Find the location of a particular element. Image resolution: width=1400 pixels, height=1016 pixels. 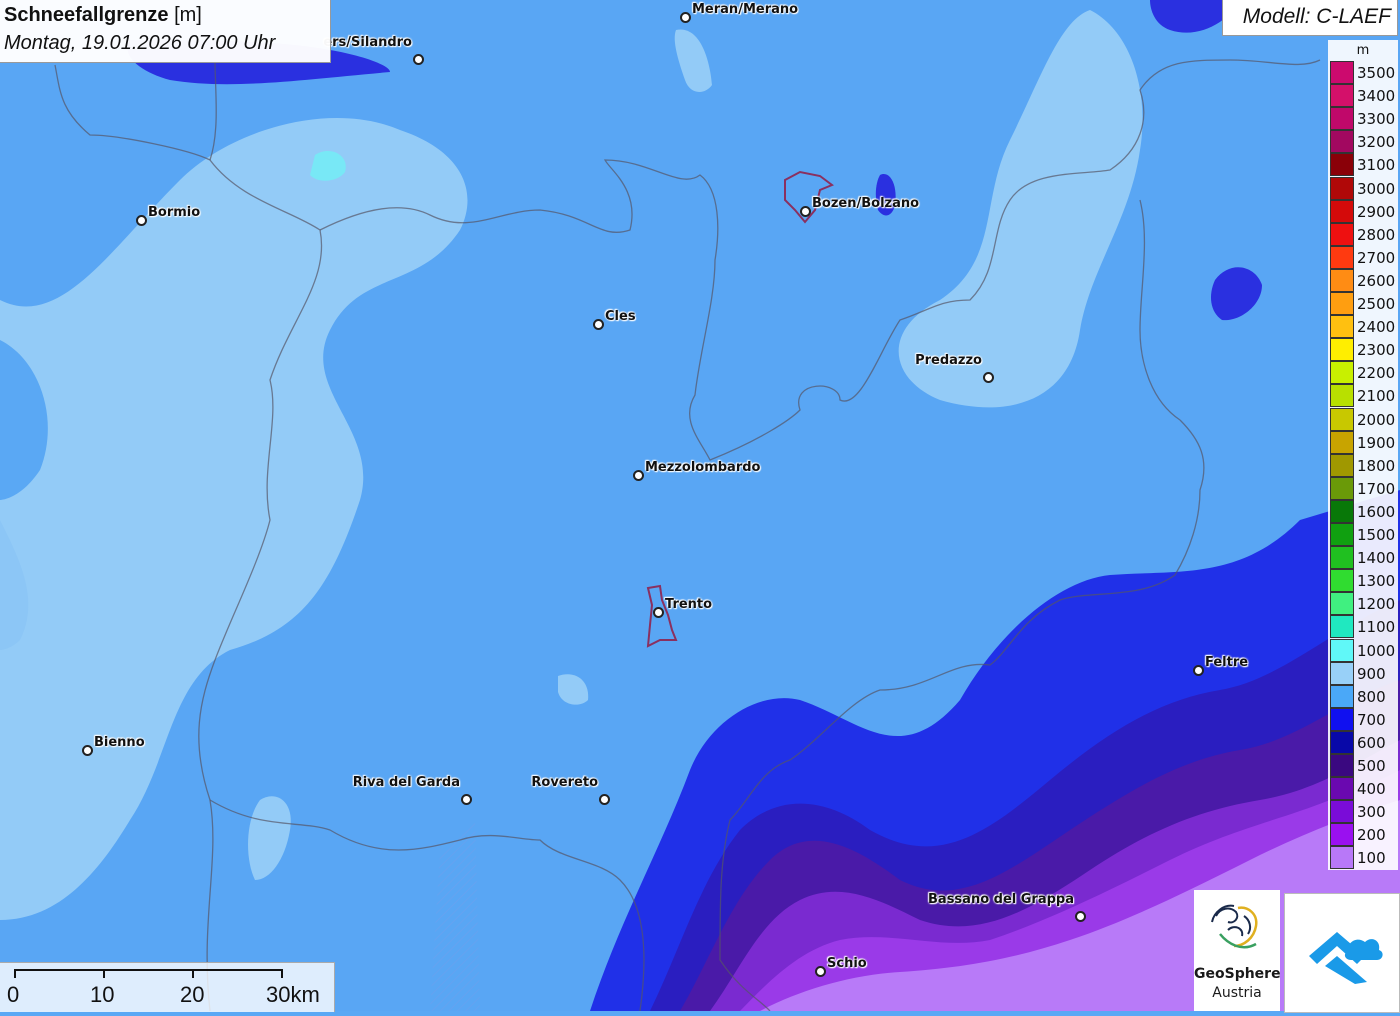

logo-line2: Austria is located at coordinates (1237, 993).